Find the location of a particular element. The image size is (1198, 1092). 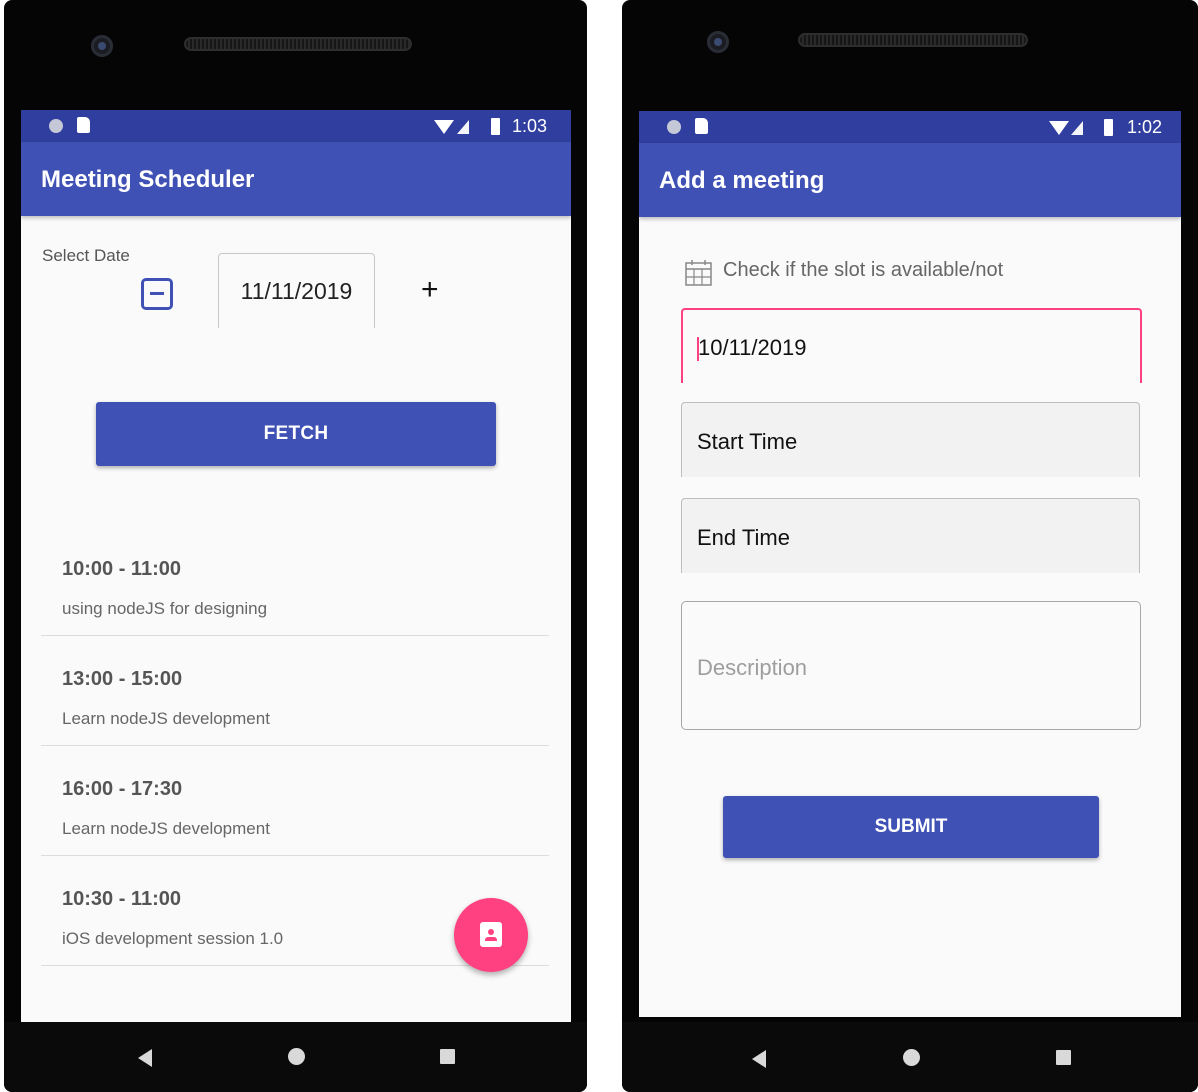

app-title: Add a meeting is located at coordinates (742, 180).